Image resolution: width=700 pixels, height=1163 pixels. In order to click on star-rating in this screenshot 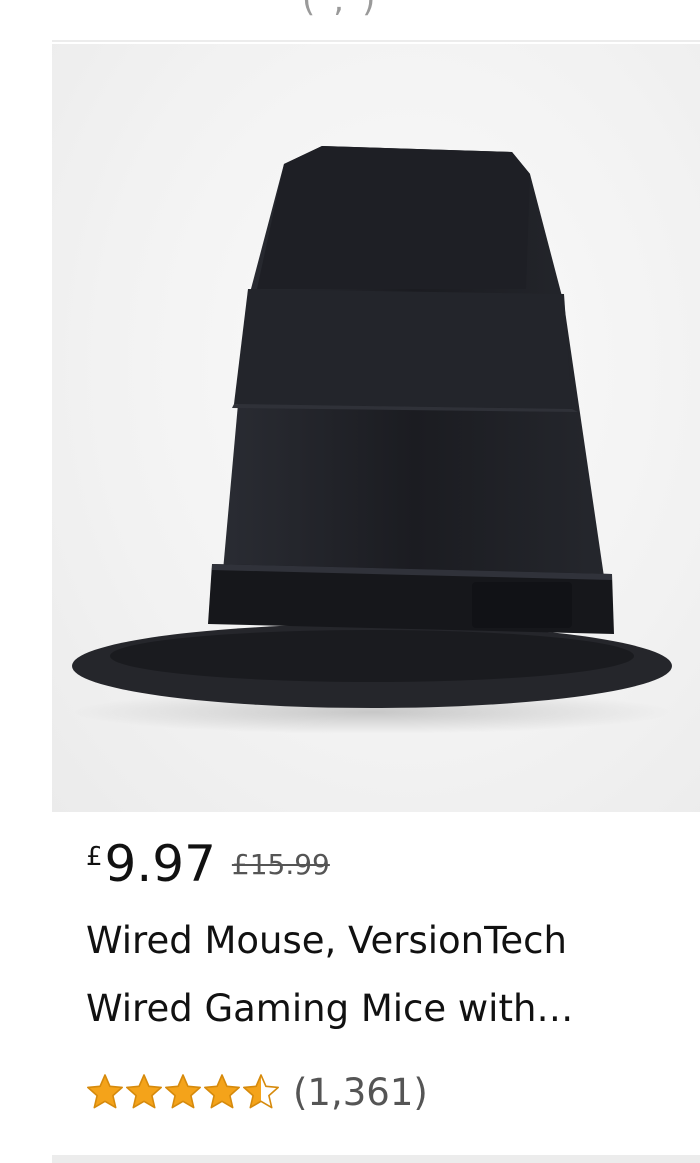, I will do `click(183, 1092)`.